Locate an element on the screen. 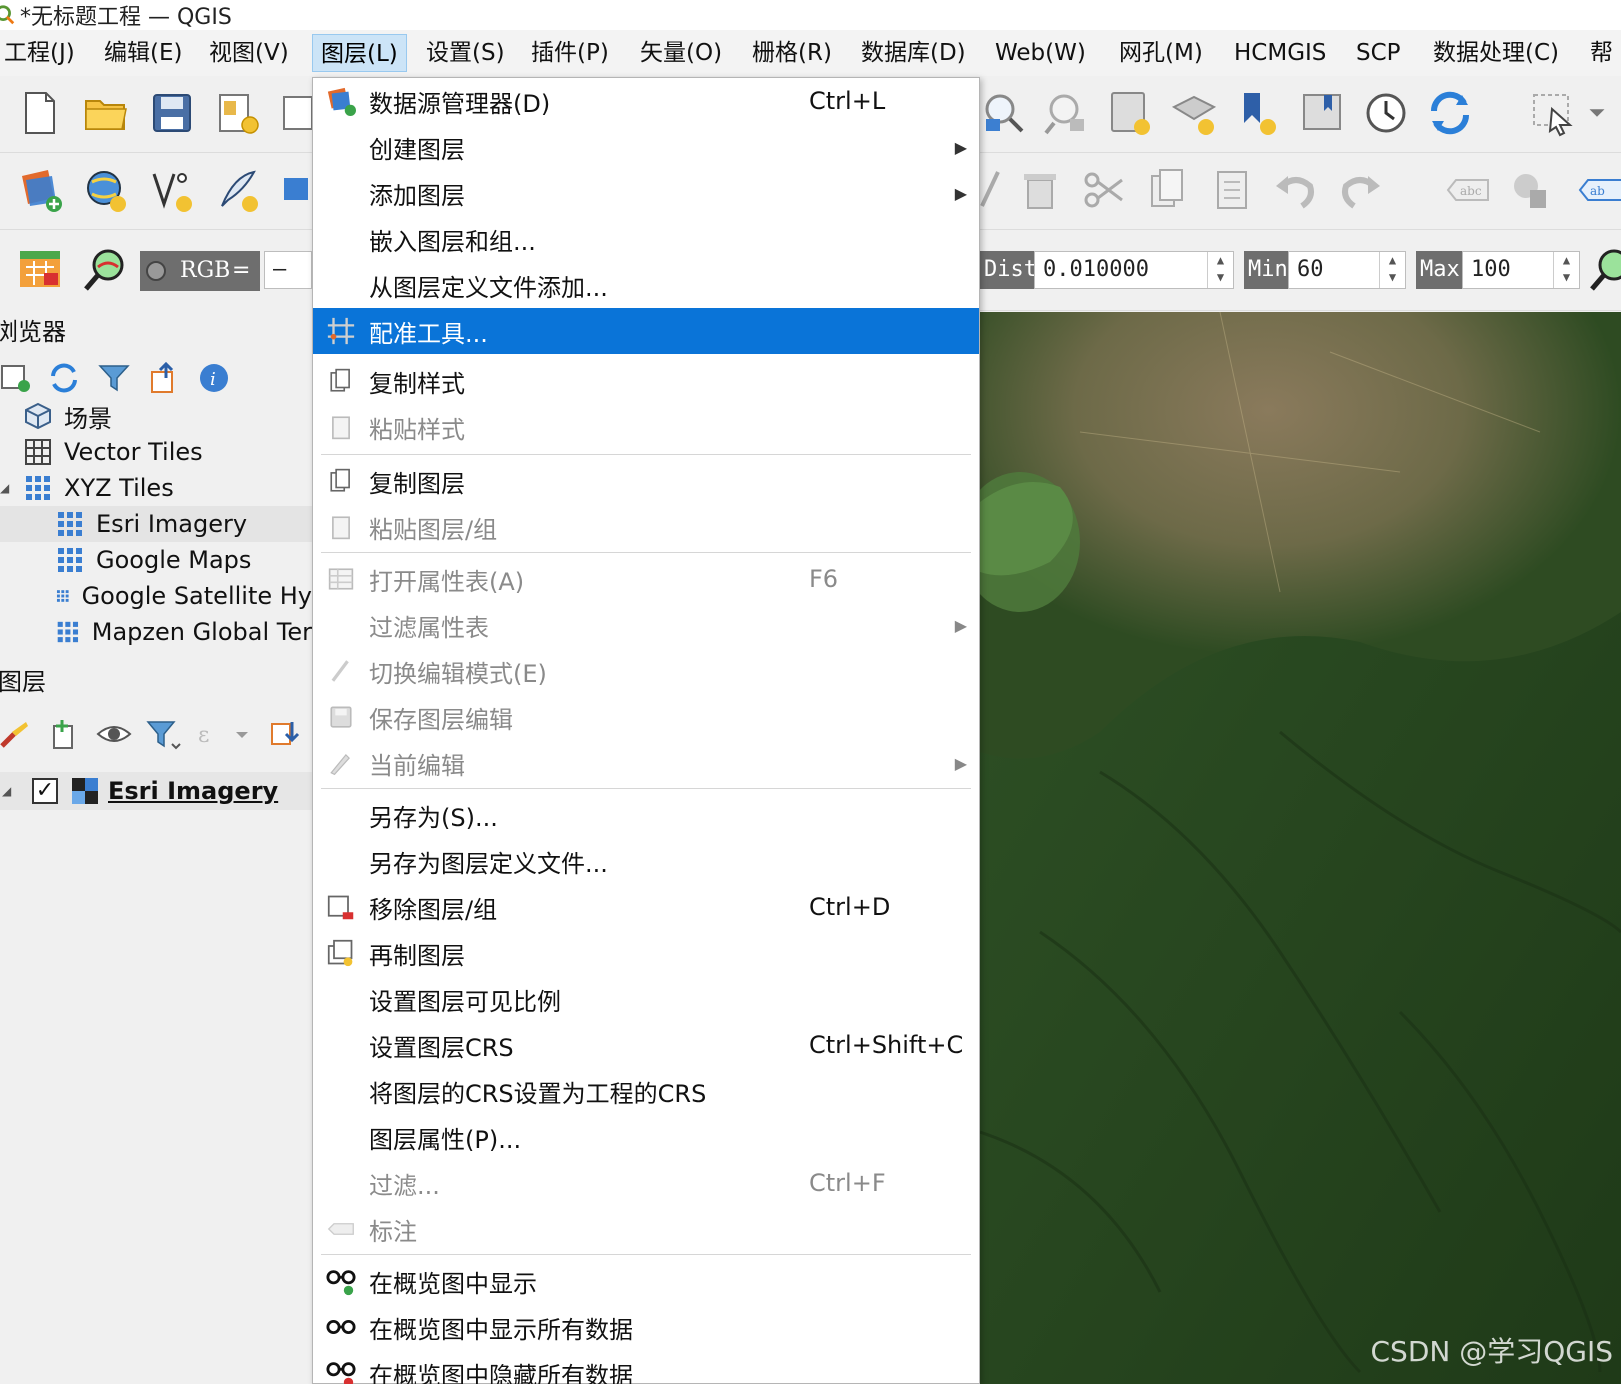 Image resolution: width=1621 pixels, height=1384 pixels. temporal-controller-icon is located at coordinates (1386, 113).